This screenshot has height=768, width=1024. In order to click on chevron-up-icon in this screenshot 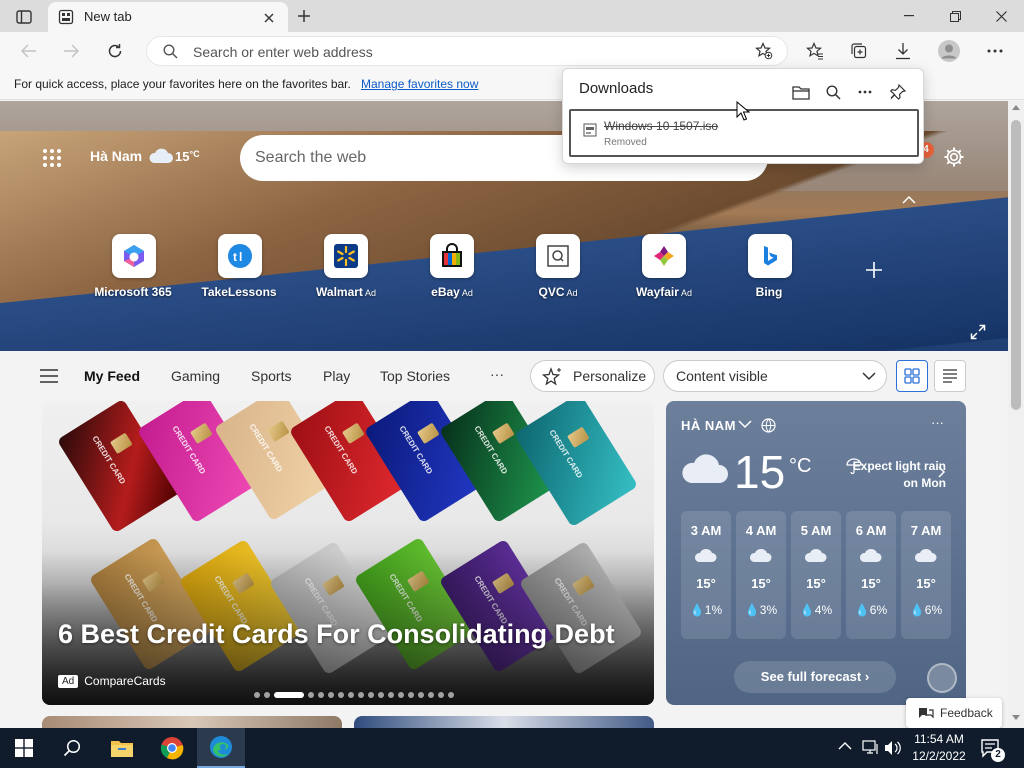, I will do `click(909, 199)`.